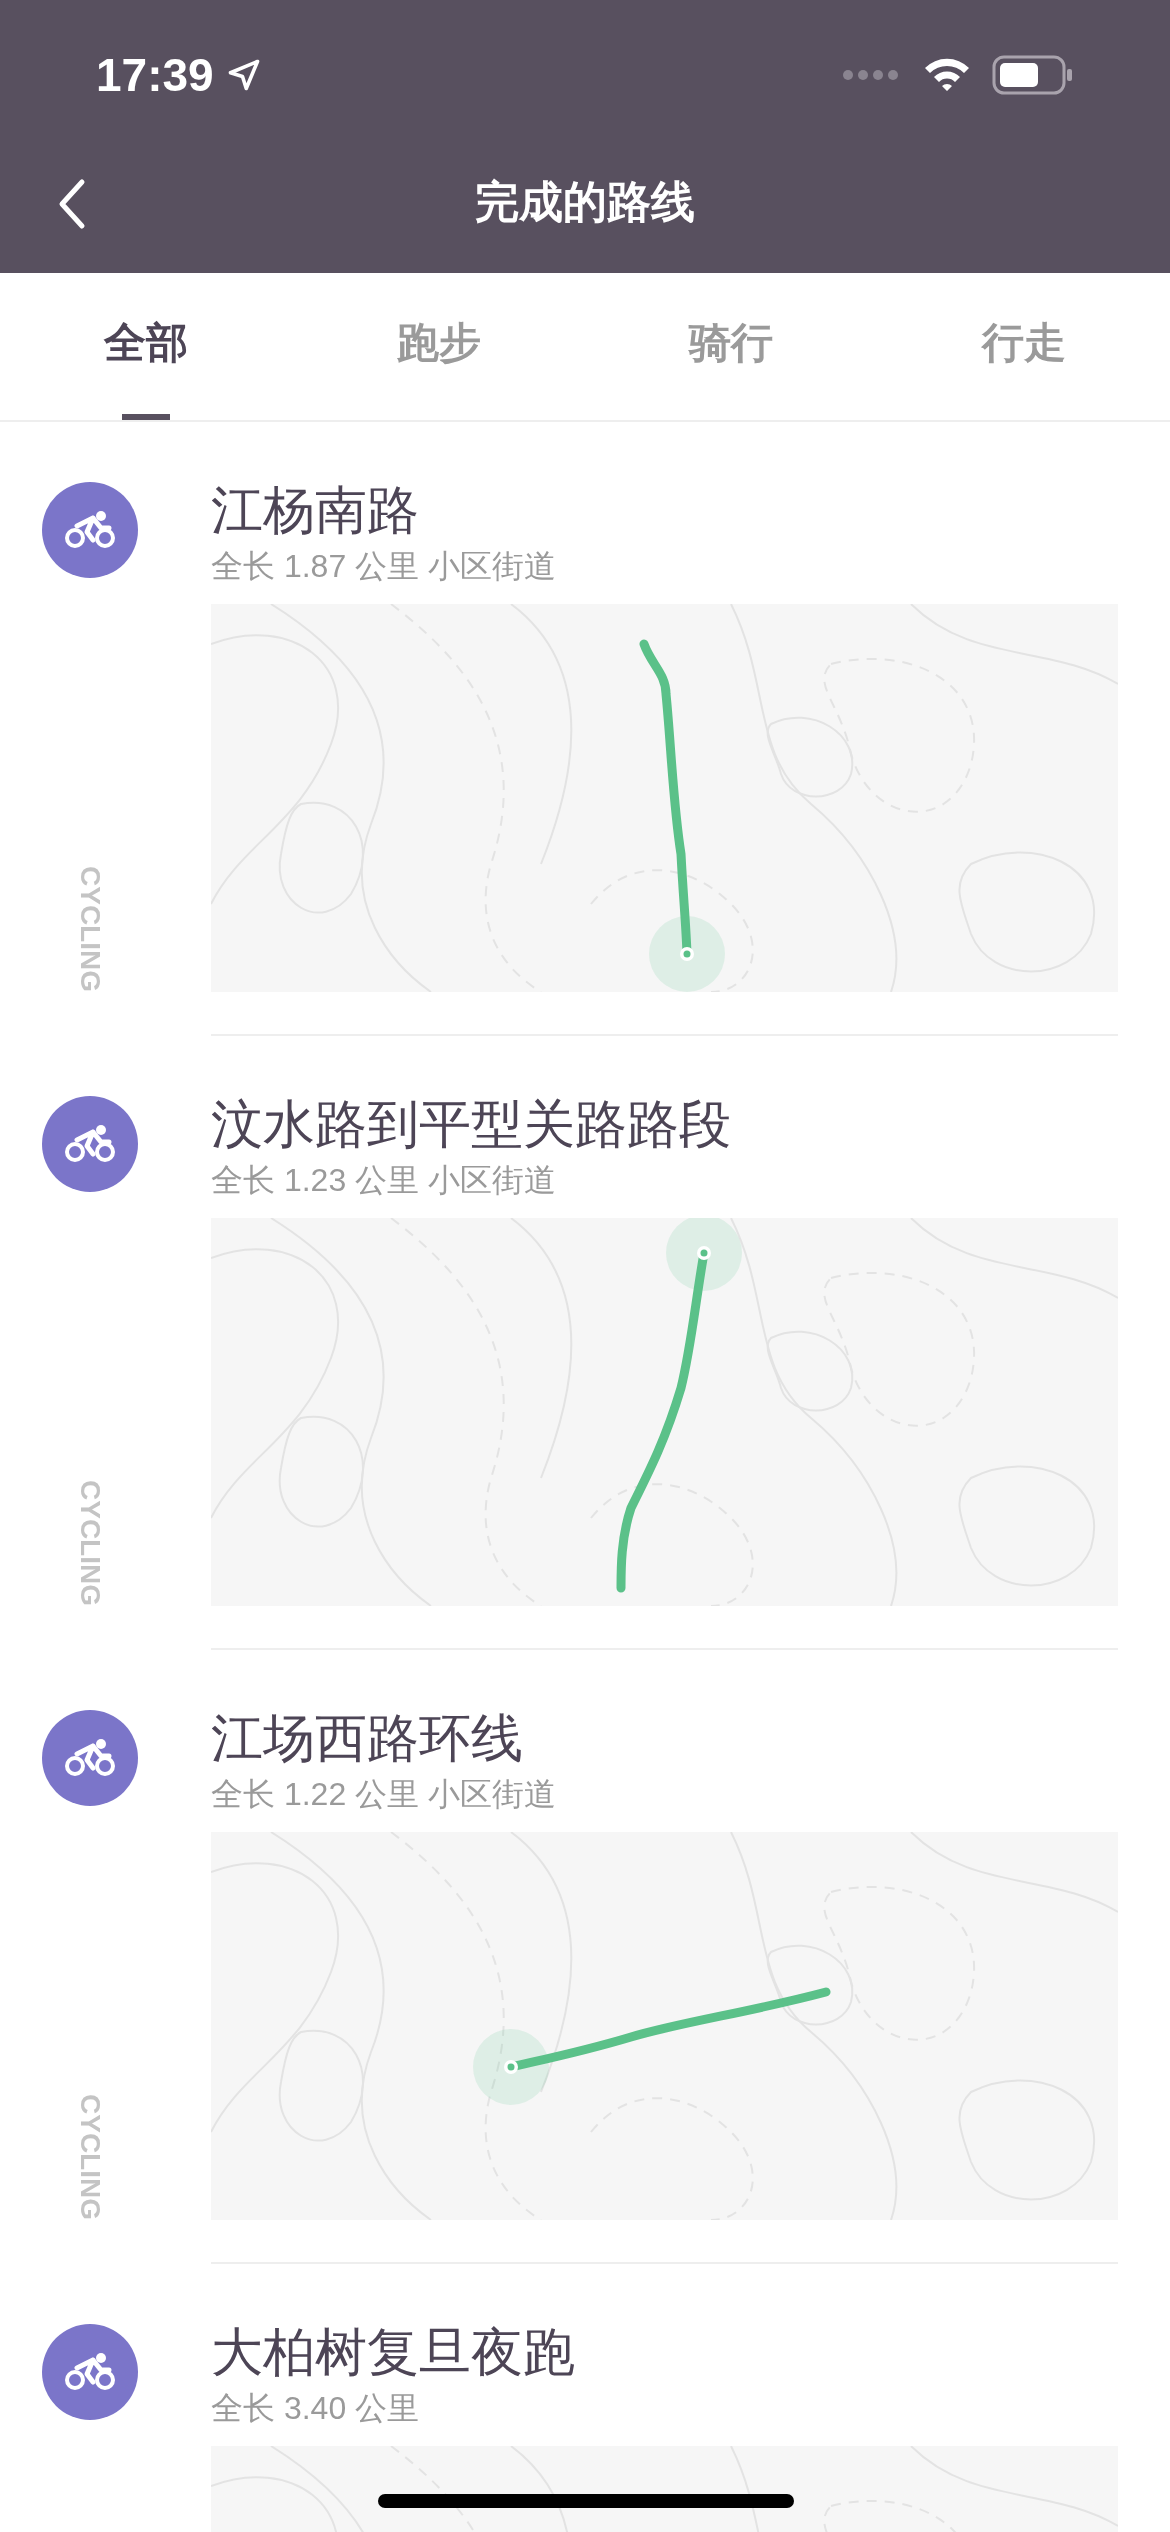 This screenshot has height=2532, width=1170. I want to click on route-title: 汶水路到平型关路路段, so click(471, 1124).